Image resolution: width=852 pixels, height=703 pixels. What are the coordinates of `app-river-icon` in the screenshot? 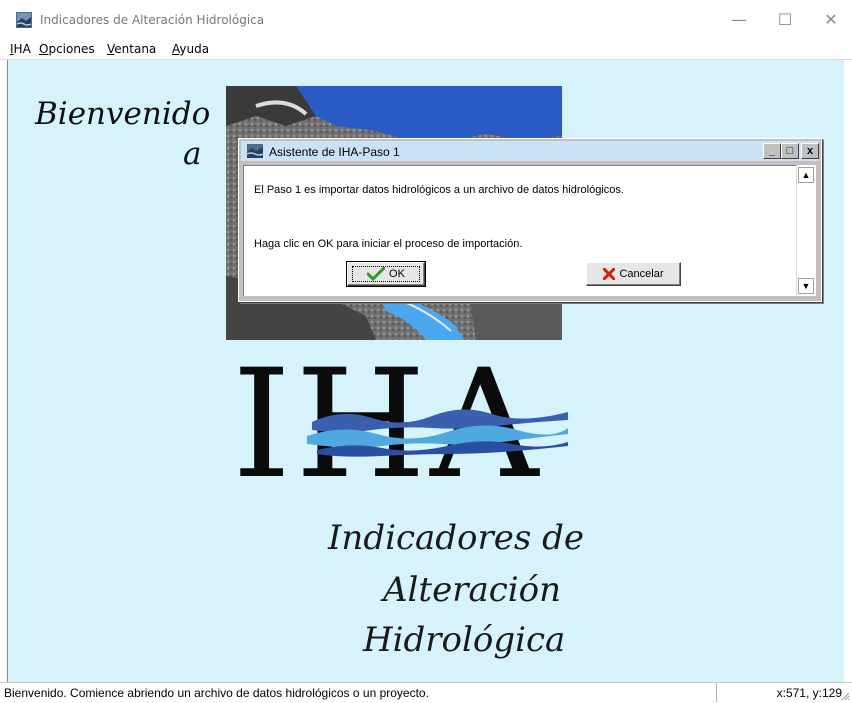 It's located at (24, 20).